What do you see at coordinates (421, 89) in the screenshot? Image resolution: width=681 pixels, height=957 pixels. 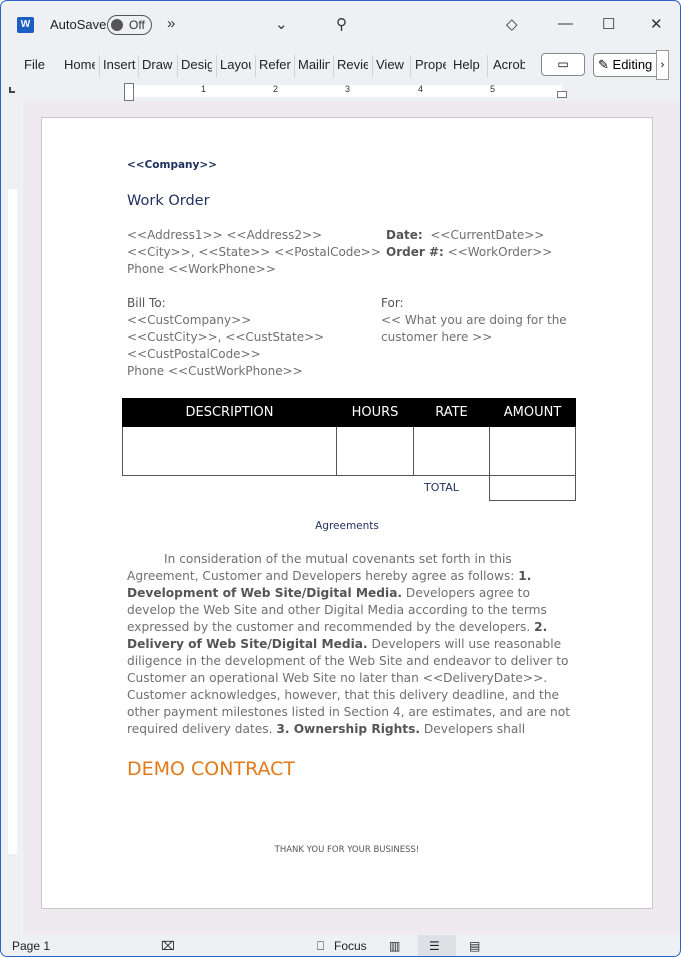 I see `ruler-number: 4` at bounding box center [421, 89].